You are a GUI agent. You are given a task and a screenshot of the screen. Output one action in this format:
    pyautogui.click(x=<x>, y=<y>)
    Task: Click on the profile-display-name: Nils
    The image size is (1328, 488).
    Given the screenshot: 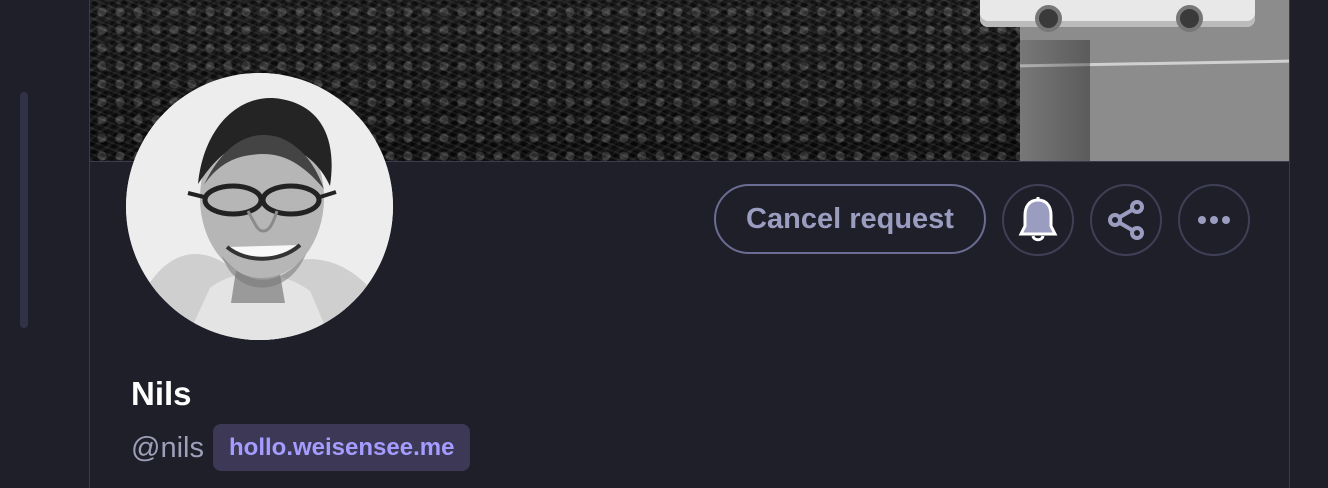 What is the action you would take?
    pyautogui.click(x=161, y=393)
    